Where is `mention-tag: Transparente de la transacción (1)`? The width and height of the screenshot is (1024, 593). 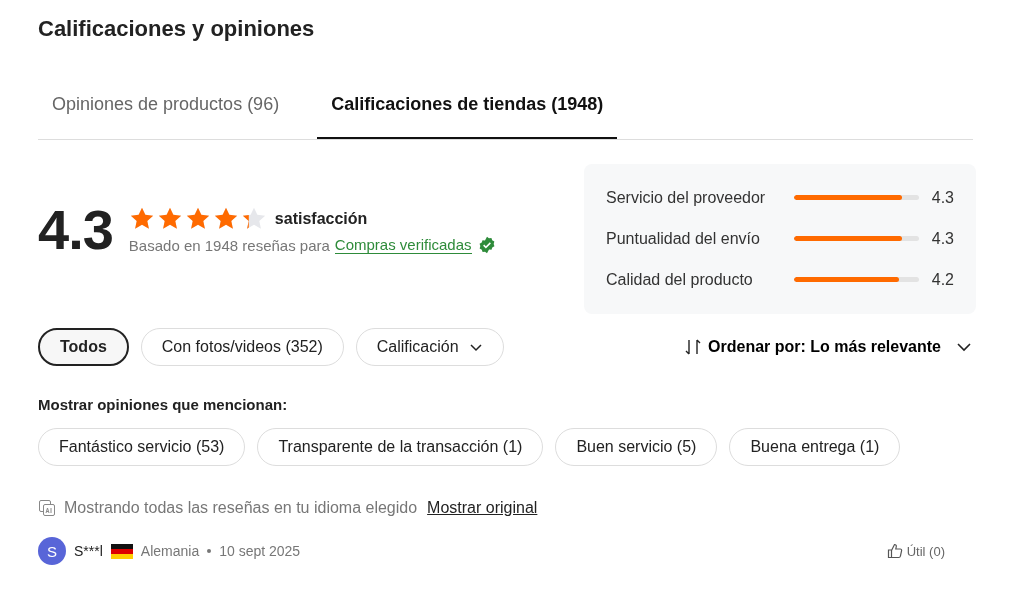 mention-tag: Transparente de la transacción (1) is located at coordinates (400, 447).